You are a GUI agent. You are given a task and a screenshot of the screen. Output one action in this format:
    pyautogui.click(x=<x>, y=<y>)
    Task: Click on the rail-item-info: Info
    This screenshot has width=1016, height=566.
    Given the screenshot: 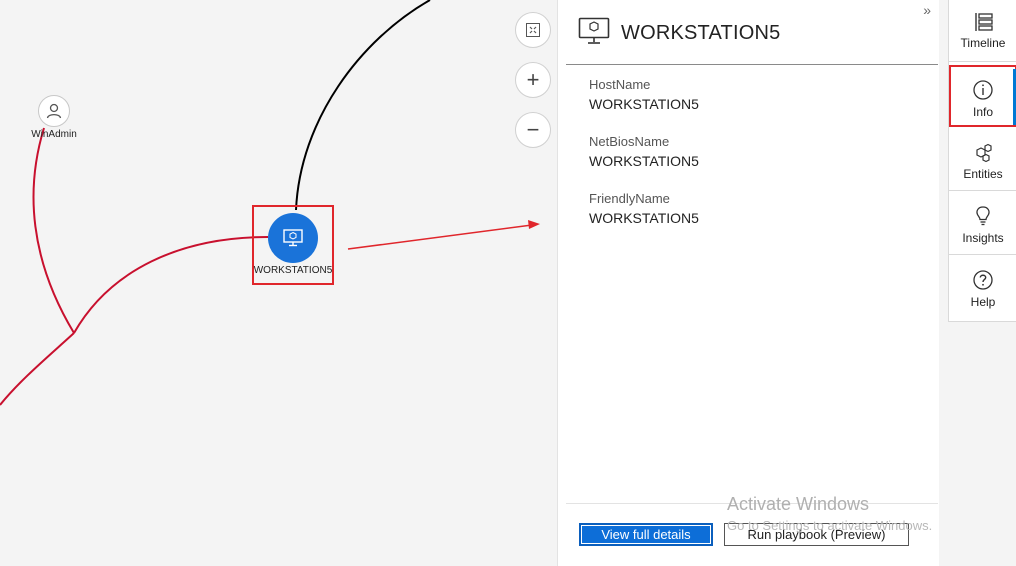 What is the action you would take?
    pyautogui.click(x=982, y=96)
    